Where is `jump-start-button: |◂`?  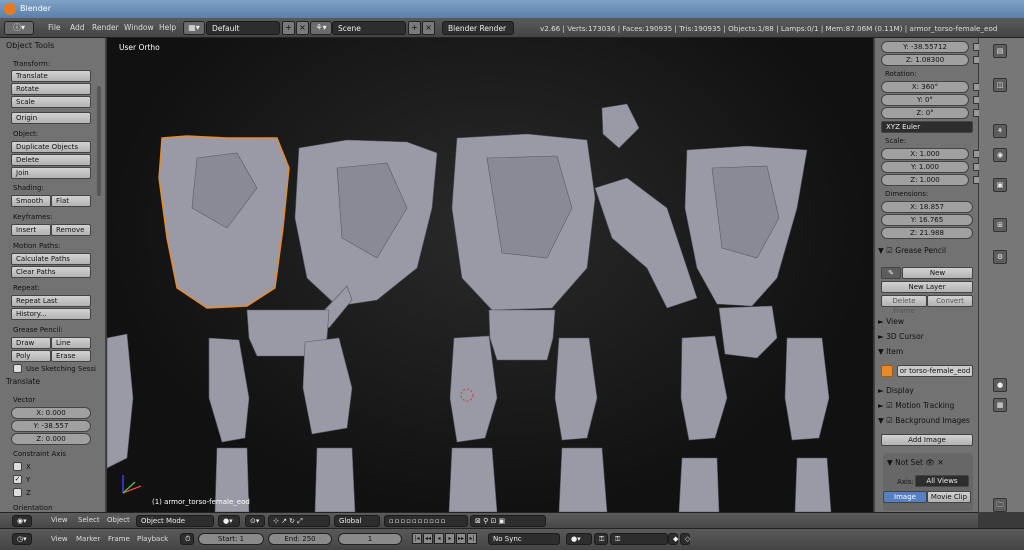 jump-start-button: |◂ is located at coordinates (417, 538).